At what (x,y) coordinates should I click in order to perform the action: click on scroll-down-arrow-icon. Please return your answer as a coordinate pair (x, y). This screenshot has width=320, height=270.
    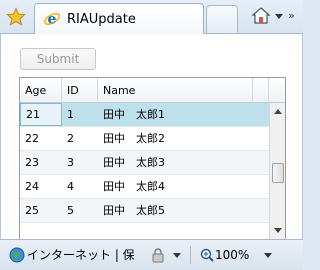
    Looking at the image, I should click on (278, 231).